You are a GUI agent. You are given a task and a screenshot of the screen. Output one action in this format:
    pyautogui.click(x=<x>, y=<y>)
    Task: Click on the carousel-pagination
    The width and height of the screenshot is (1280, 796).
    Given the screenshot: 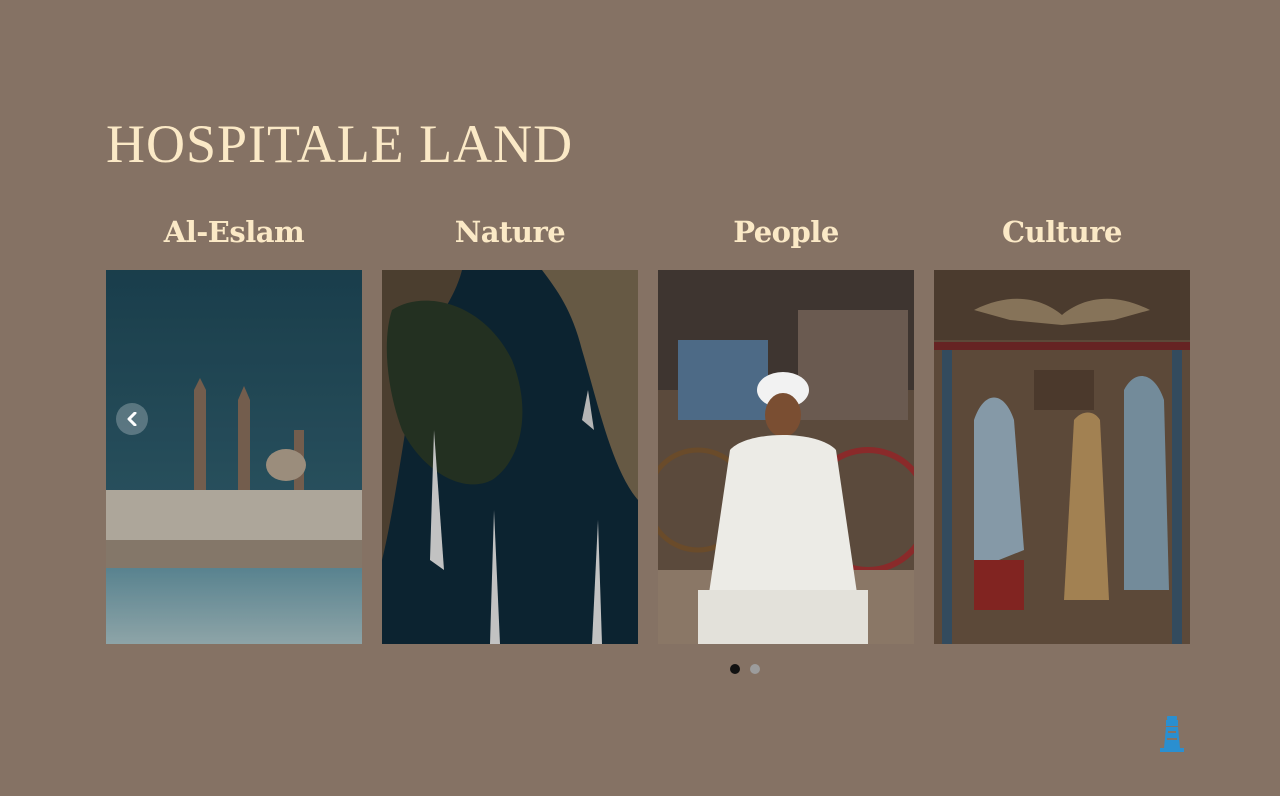 What is the action you would take?
    pyautogui.click(x=745, y=669)
    